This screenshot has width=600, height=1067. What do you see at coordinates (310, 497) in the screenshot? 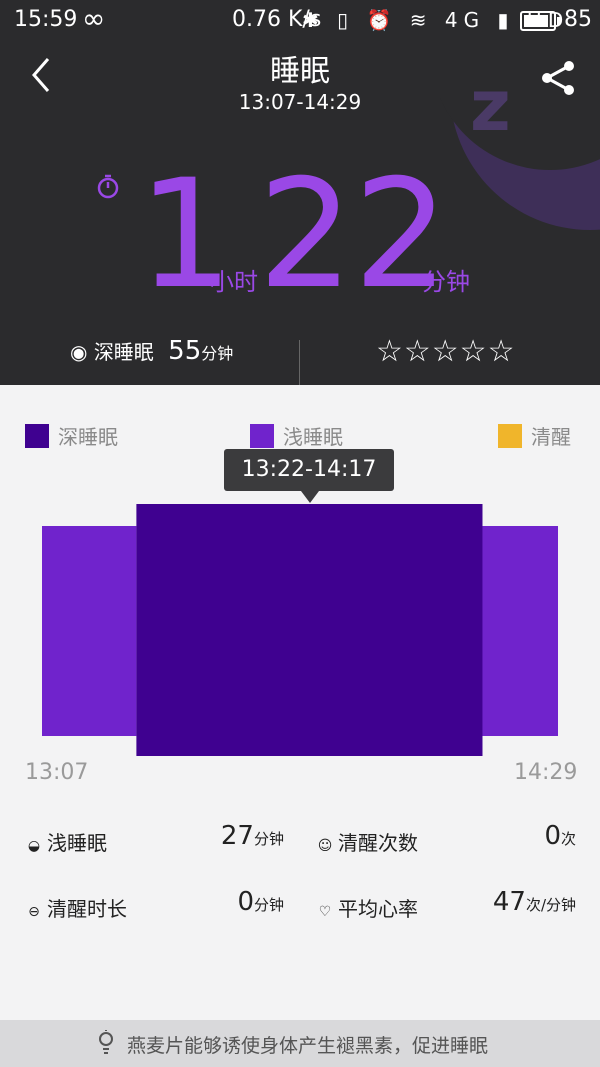
I see `tooltip-arrow` at bounding box center [310, 497].